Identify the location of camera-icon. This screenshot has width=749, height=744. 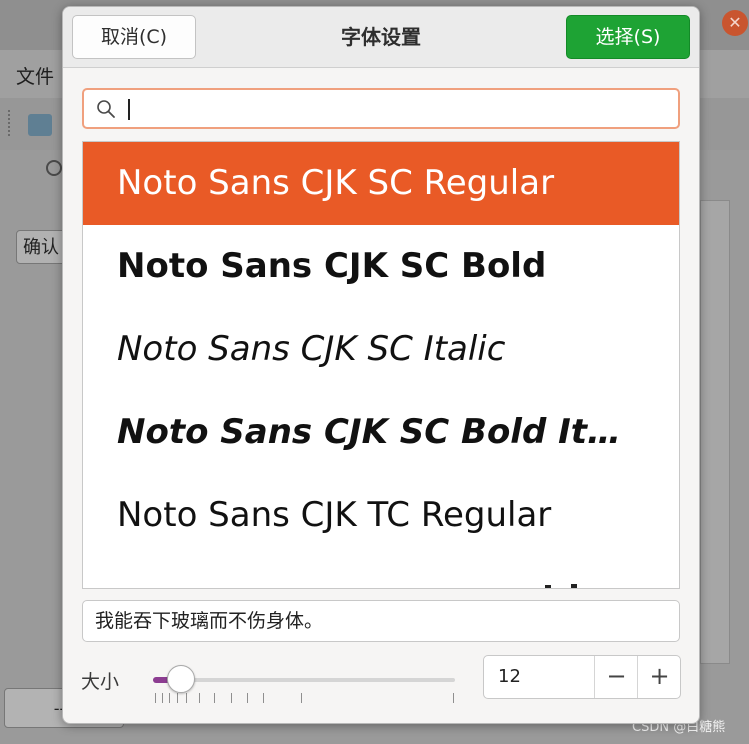
(54, 168).